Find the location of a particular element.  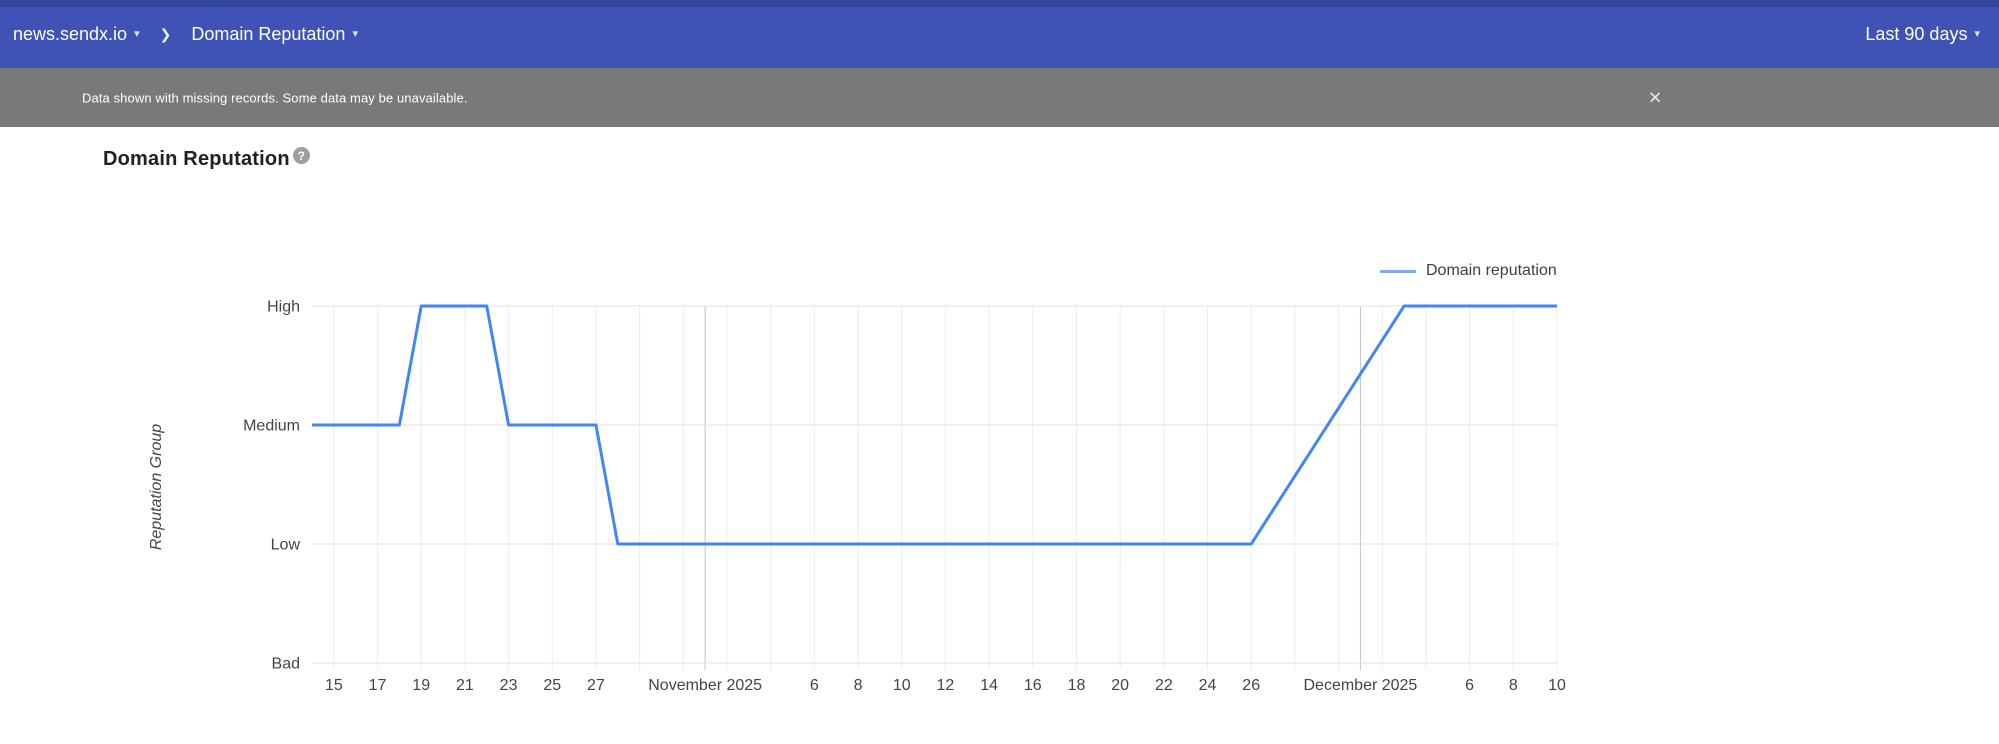

x-axis-tick-label: 20 is located at coordinates (1120, 685).